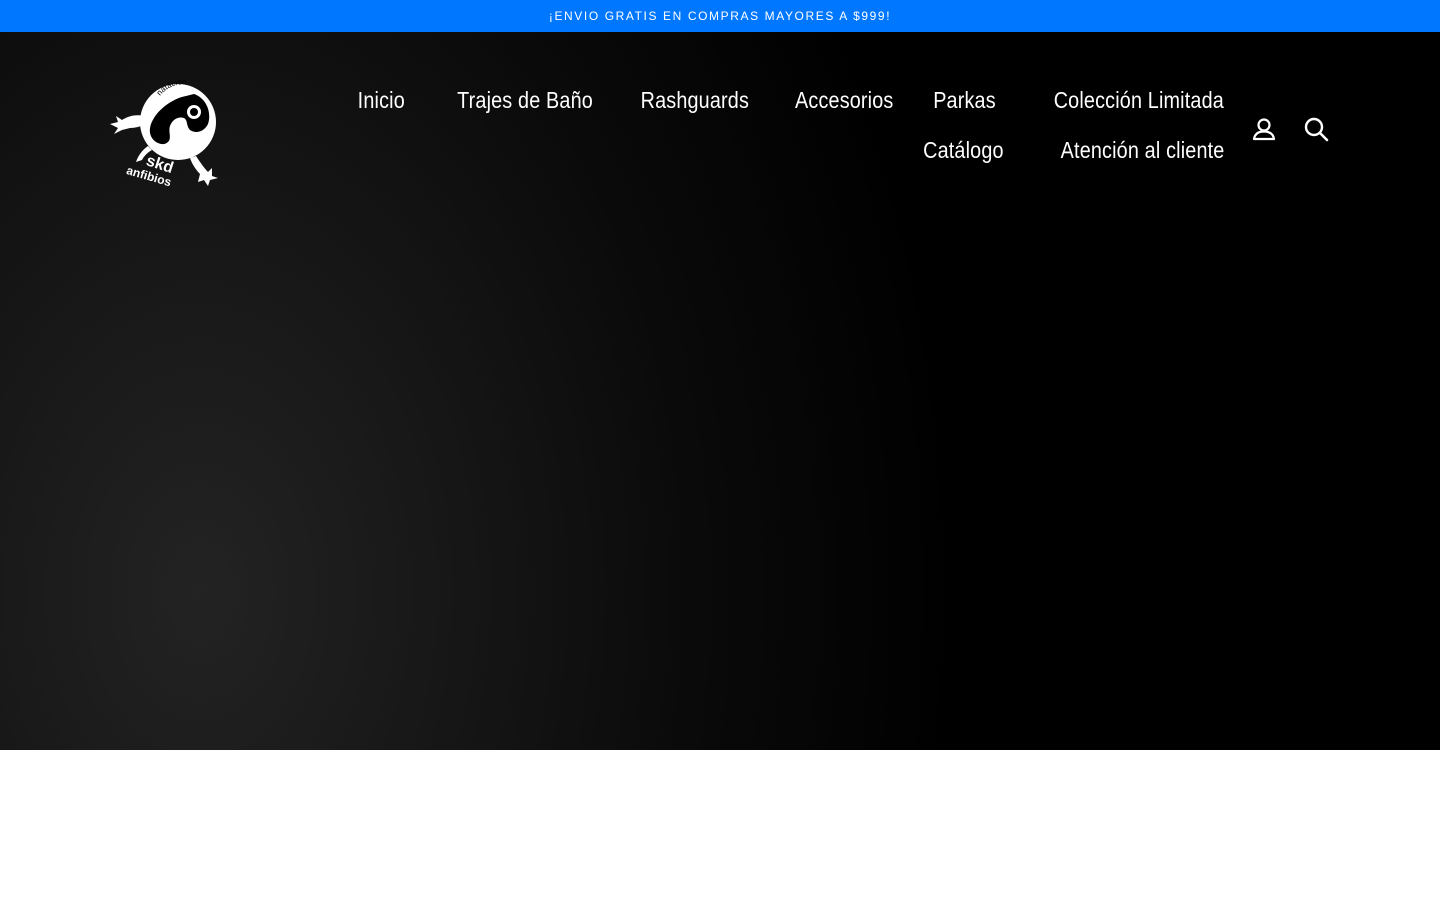 This screenshot has width=1440, height=900. I want to click on nav-item-trajes-de-bano: Trajes de Baño, so click(525, 100).